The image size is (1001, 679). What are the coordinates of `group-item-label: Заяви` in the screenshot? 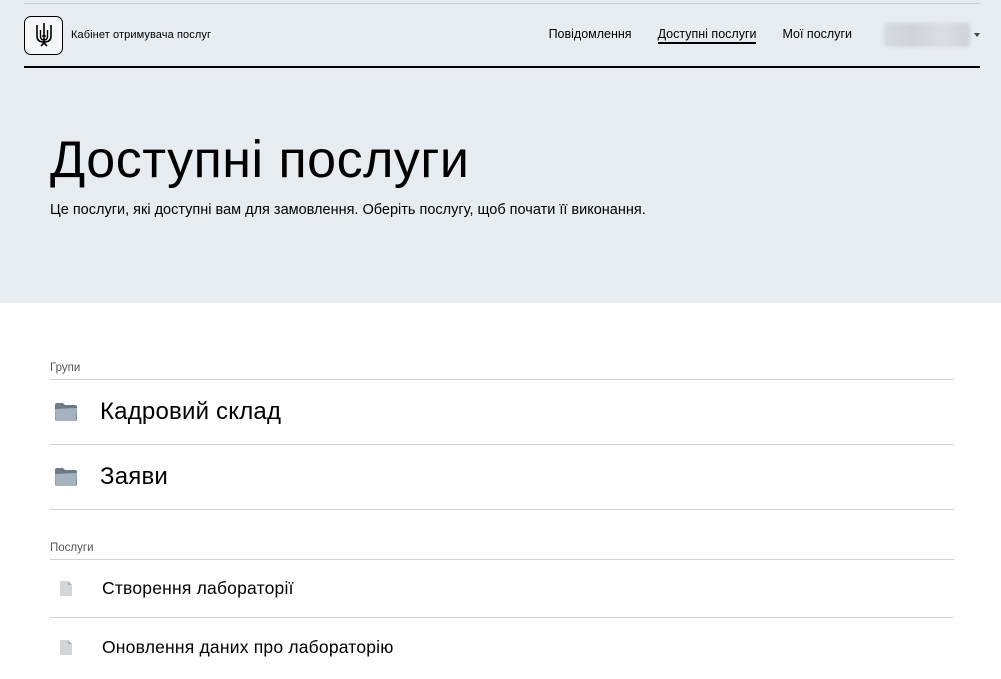 It's located at (134, 476).